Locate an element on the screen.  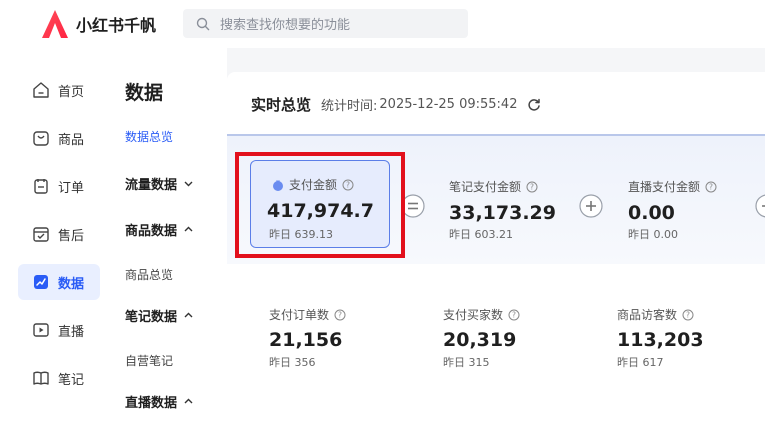
chevron-down-icon is located at coordinates (188, 184).